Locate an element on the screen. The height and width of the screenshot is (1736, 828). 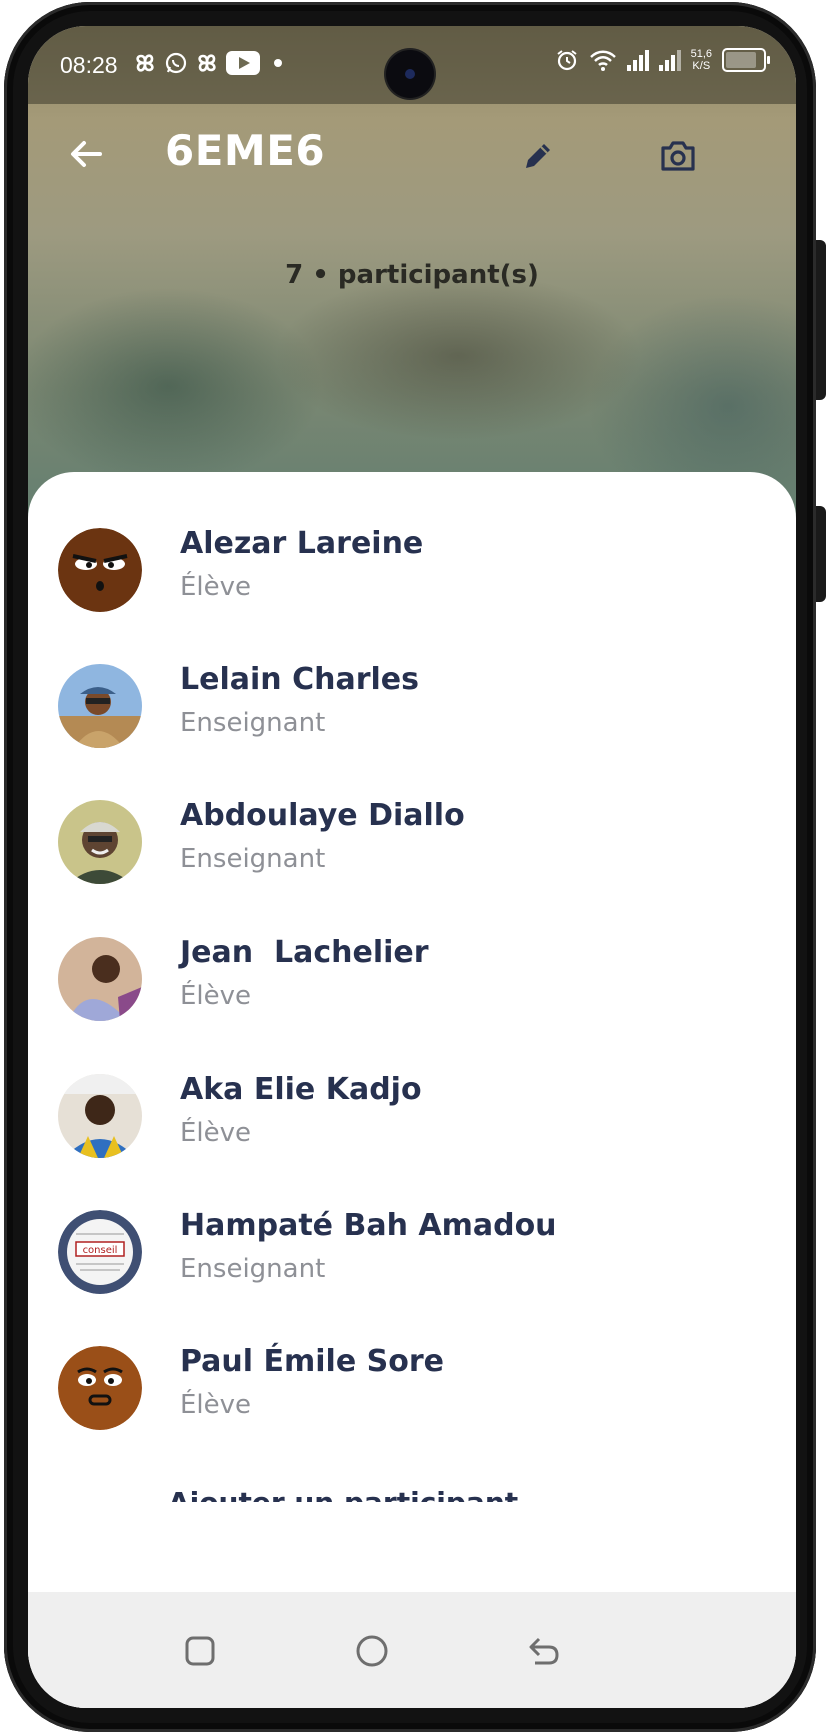
status-time: 08:28 is located at coordinates (89, 65).